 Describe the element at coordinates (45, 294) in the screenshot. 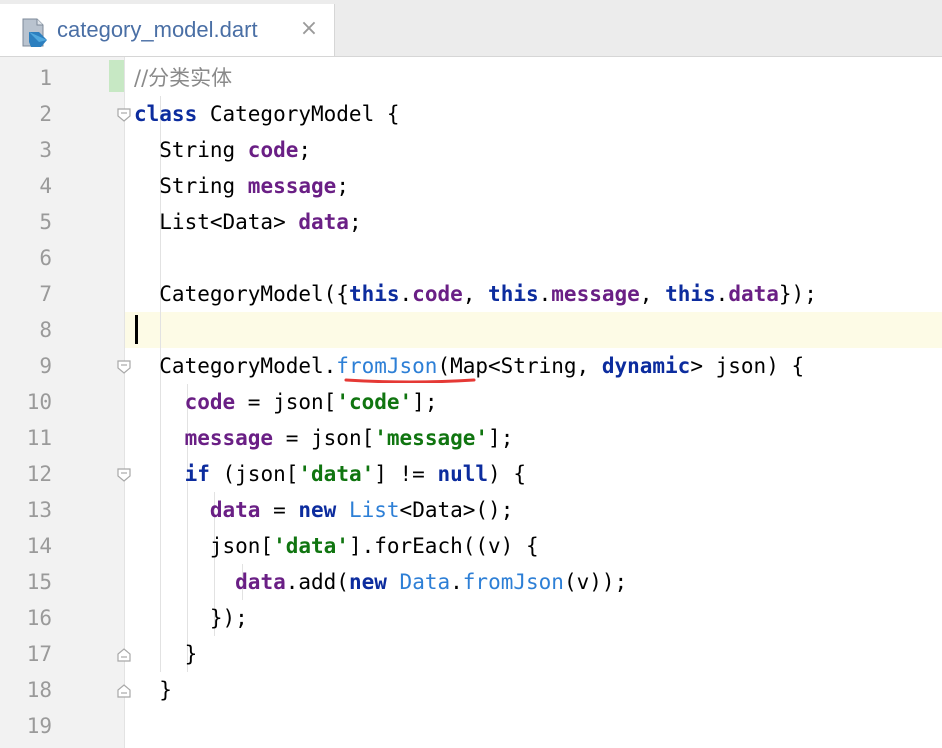

I see `line-number: 7` at that location.